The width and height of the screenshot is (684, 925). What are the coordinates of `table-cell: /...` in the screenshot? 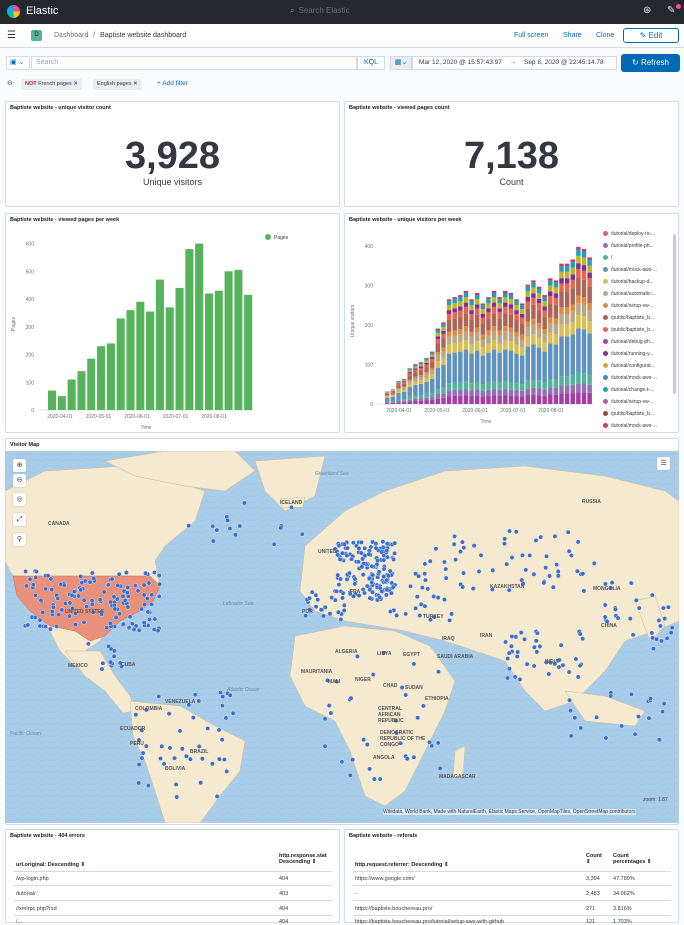 It's located at (19, 922).